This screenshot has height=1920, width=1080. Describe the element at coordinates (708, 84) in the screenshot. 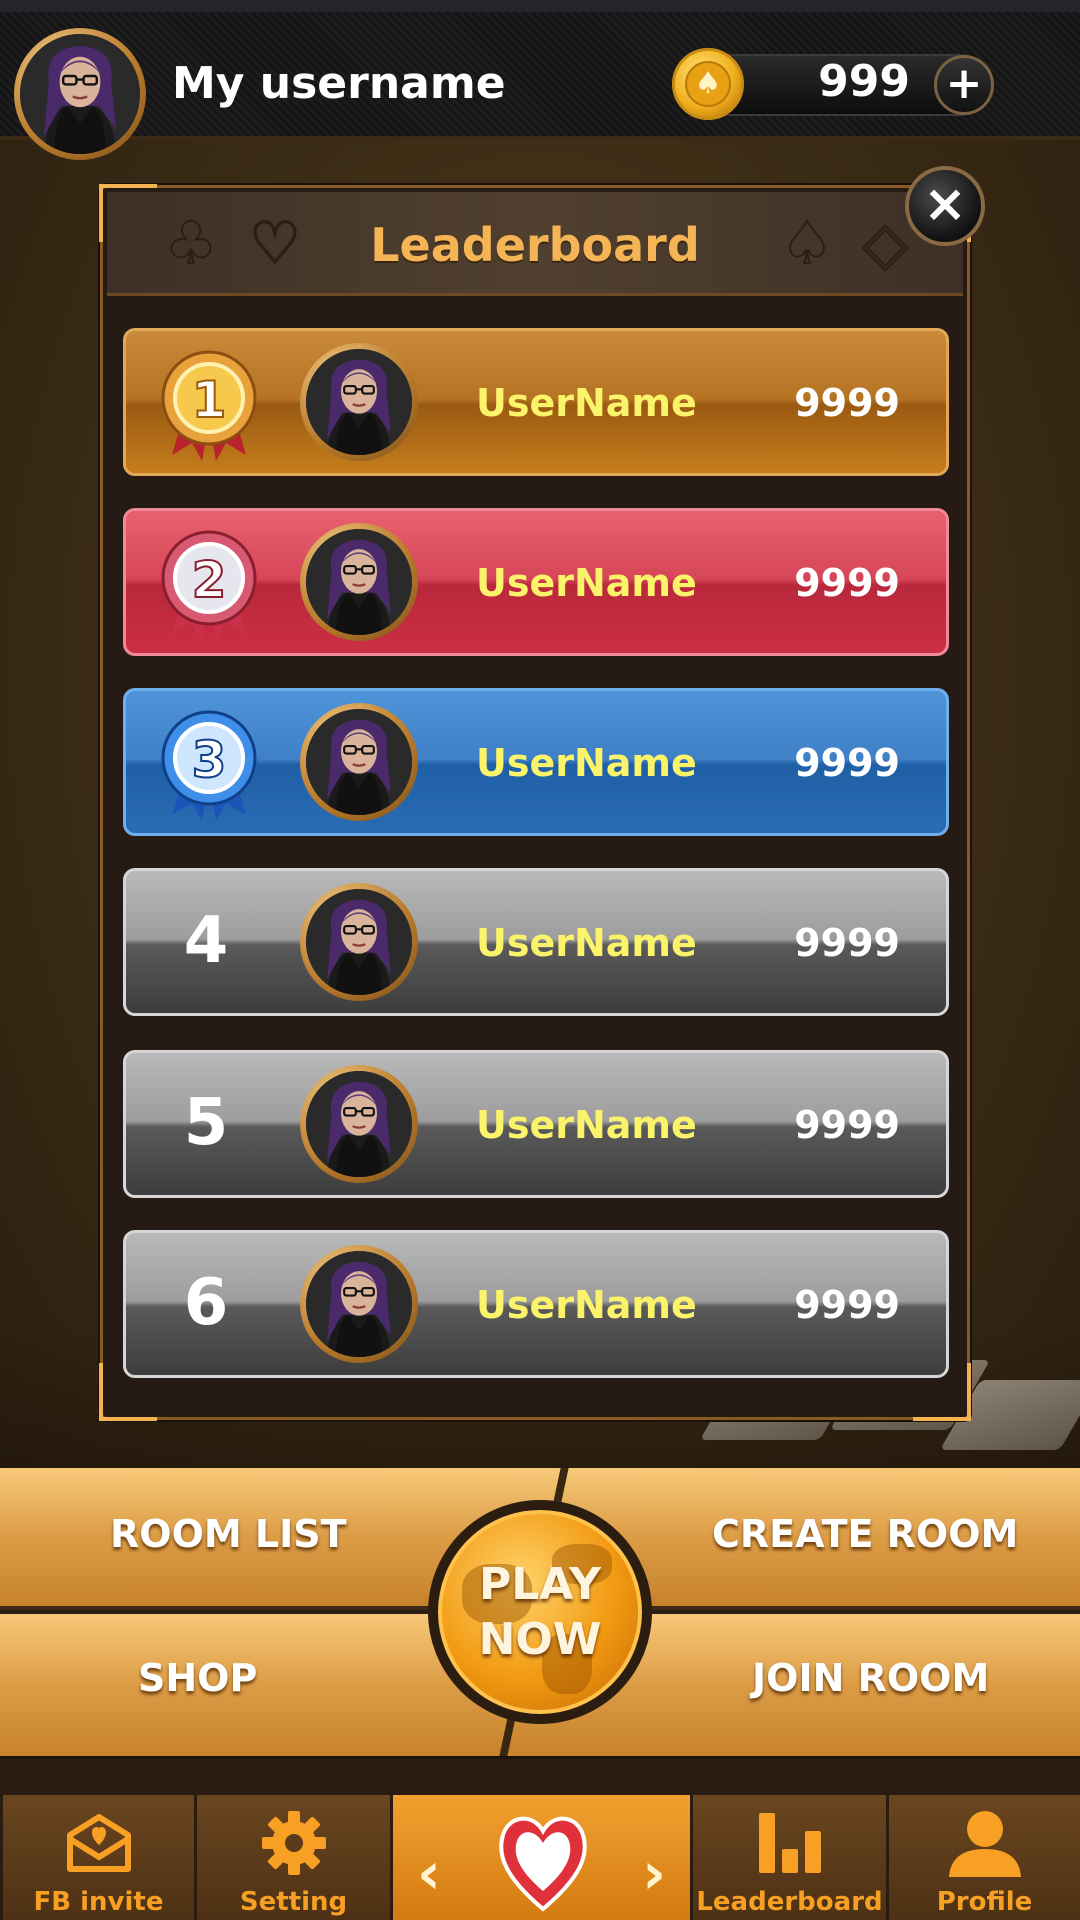

I see `spade-coin-icon: ♠` at that location.